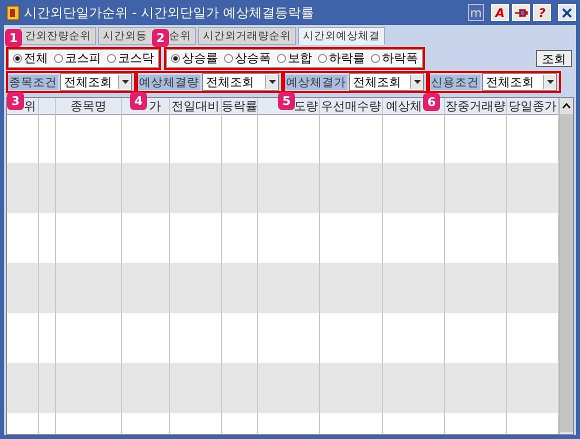  What do you see at coordinates (316, 82) in the screenshot?
I see `filter-label: 예상체결가` at bounding box center [316, 82].